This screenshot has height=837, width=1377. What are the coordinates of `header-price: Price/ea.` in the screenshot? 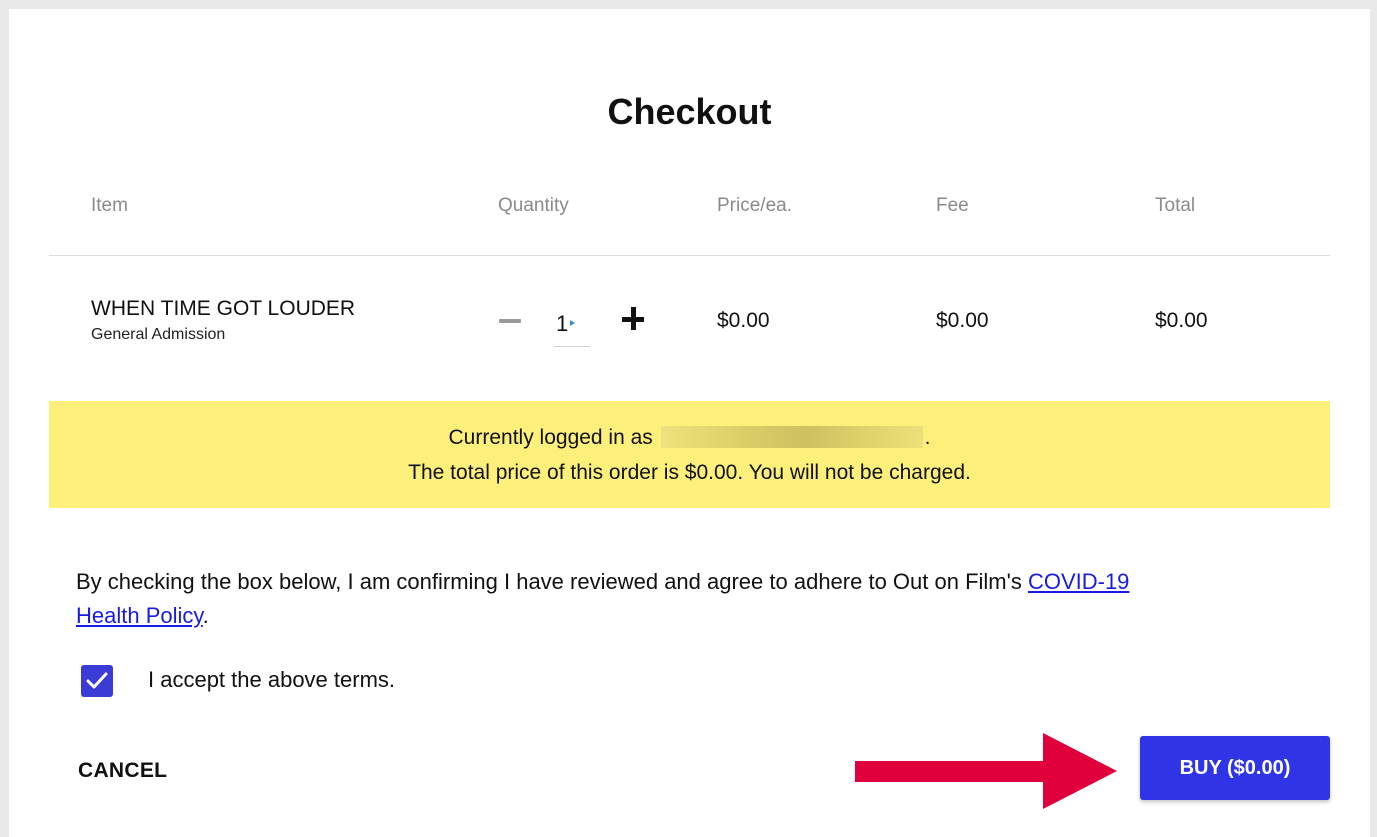 It's located at (754, 205).